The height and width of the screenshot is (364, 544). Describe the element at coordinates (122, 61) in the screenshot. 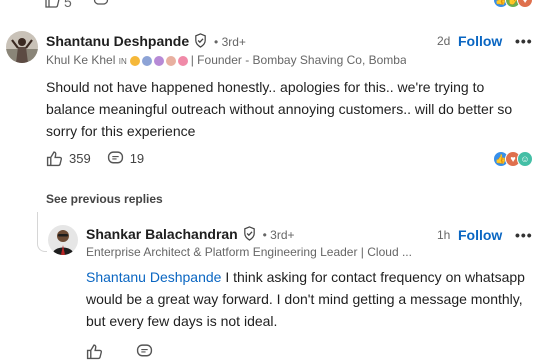

I see `headline-badge: IN` at that location.